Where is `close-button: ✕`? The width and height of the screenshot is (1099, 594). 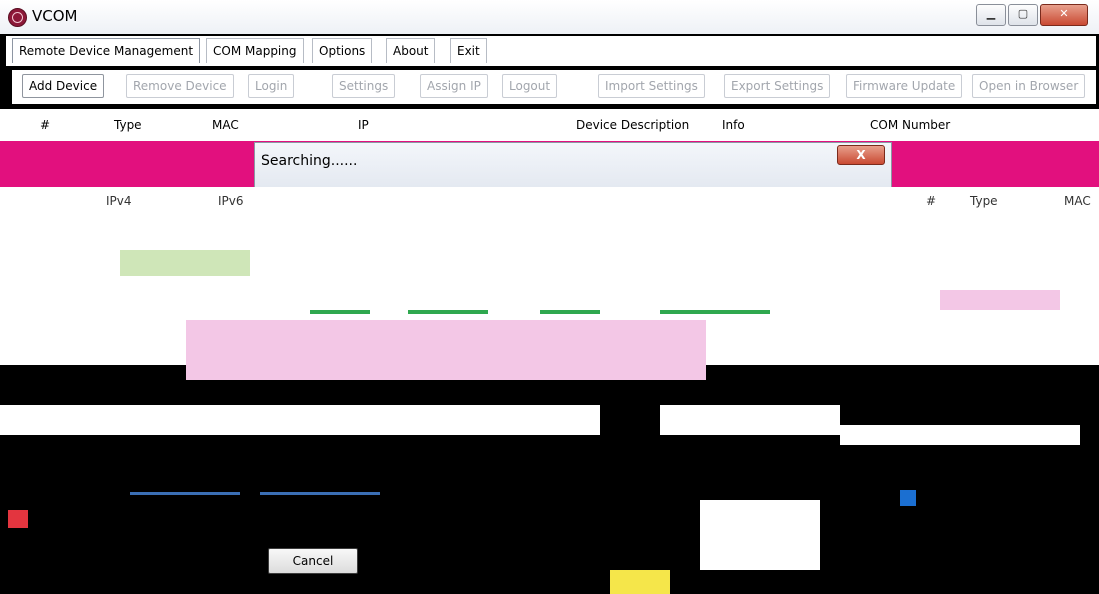 close-button: ✕ is located at coordinates (1064, 15).